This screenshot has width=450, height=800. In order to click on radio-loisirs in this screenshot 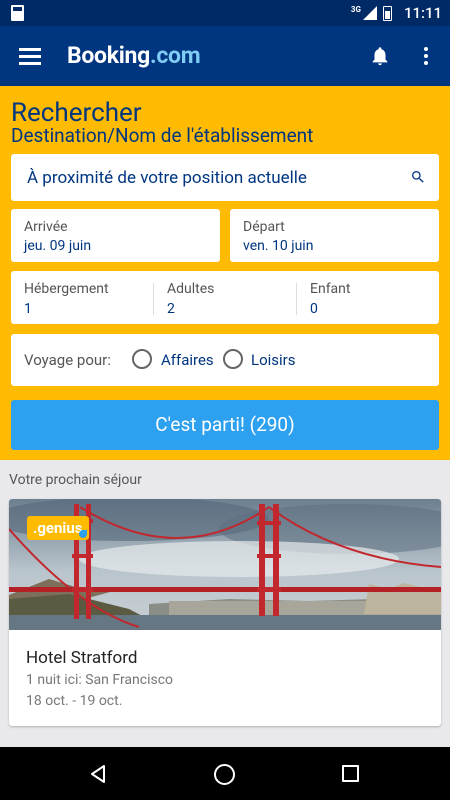, I will do `click(233, 359)`.